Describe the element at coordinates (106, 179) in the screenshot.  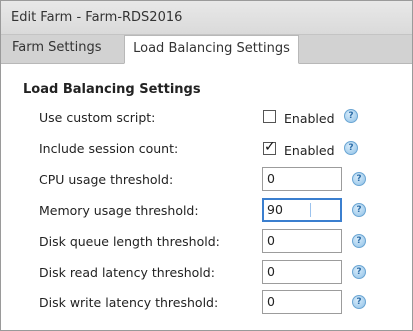
I see `cpu-usage-threshold-label: CPU usage threshold:` at that location.